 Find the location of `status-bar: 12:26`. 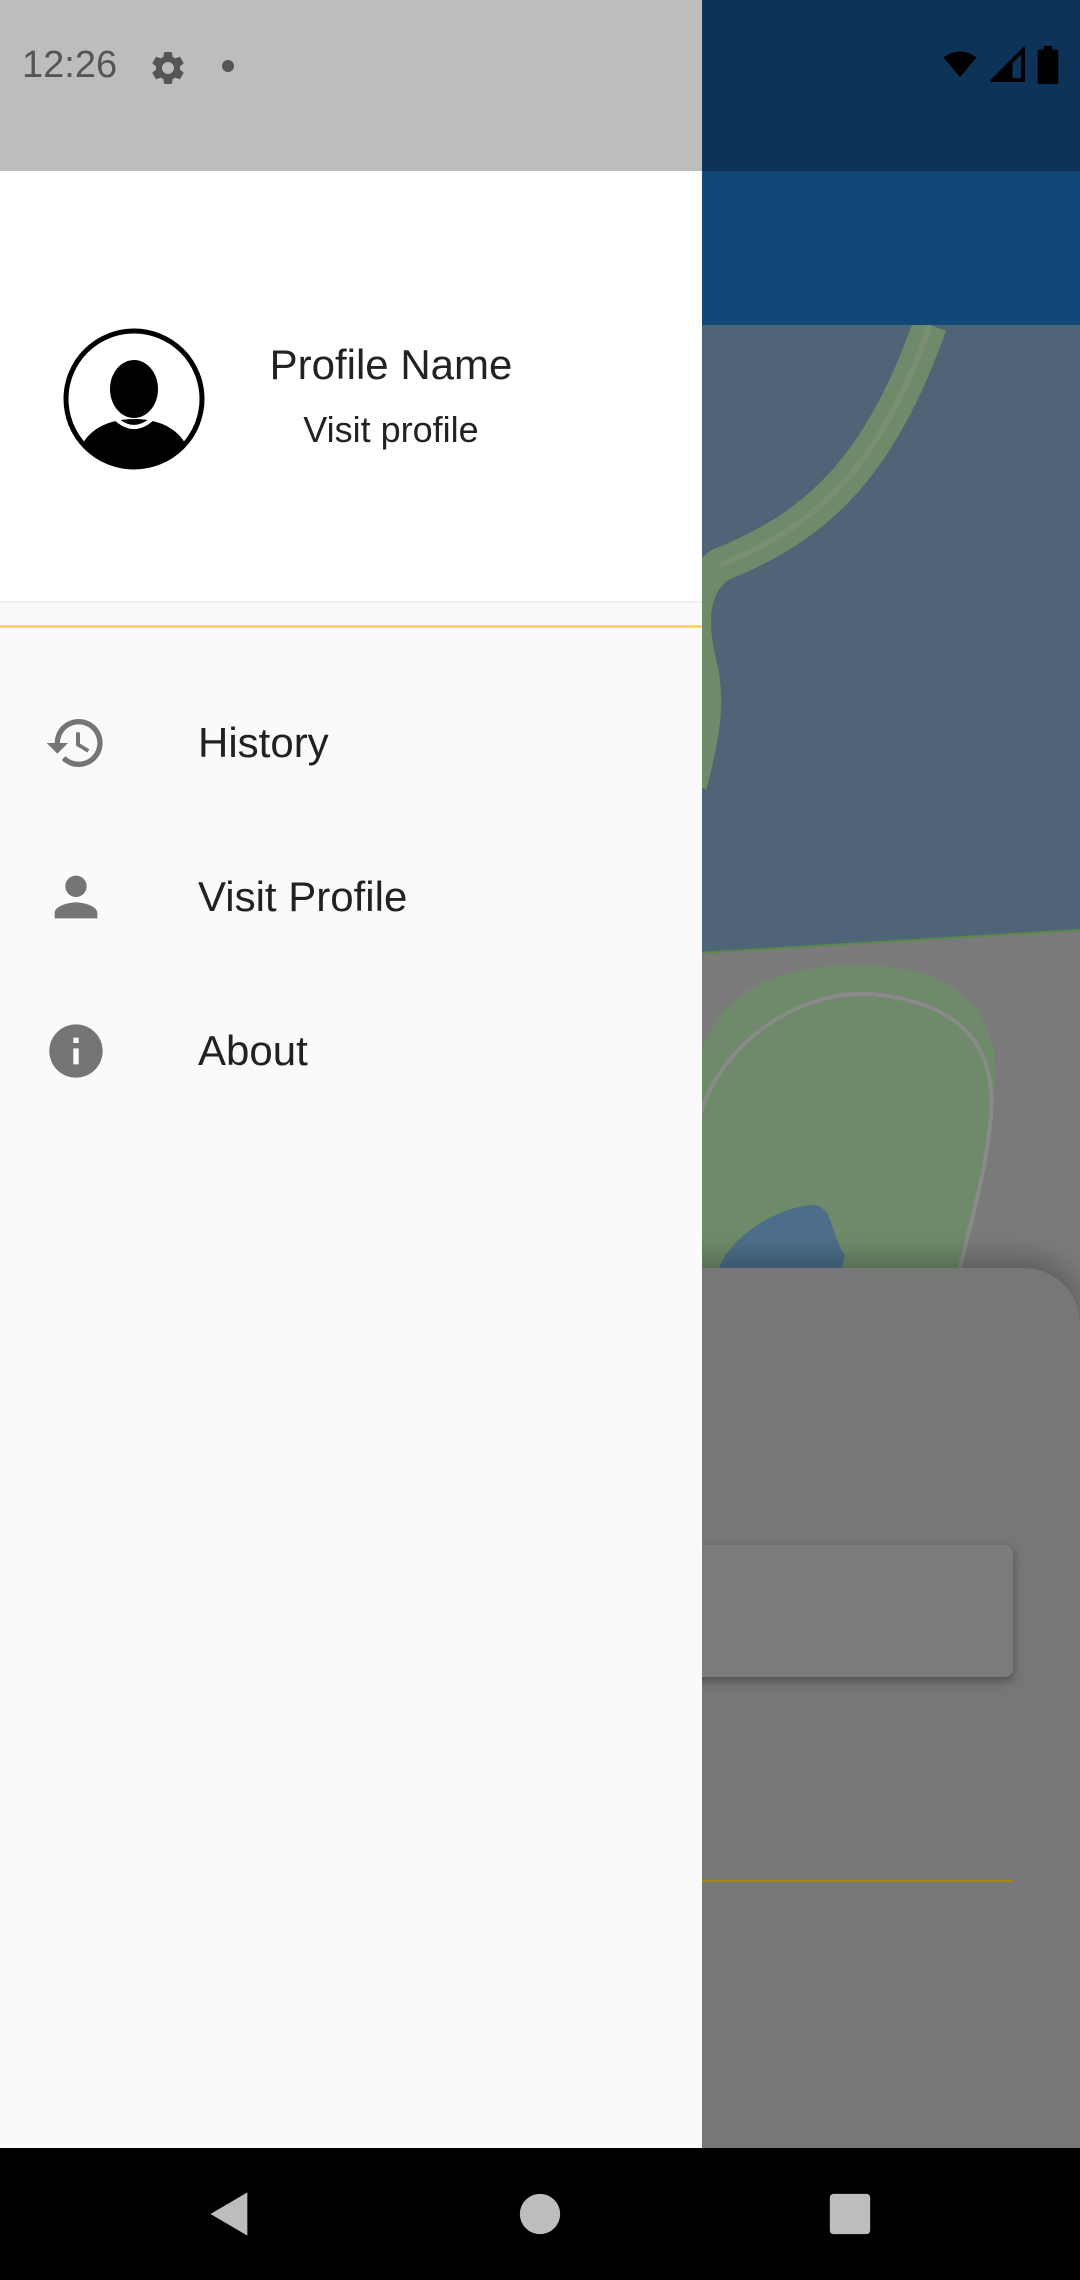

status-bar: 12:26 is located at coordinates (351, 85).